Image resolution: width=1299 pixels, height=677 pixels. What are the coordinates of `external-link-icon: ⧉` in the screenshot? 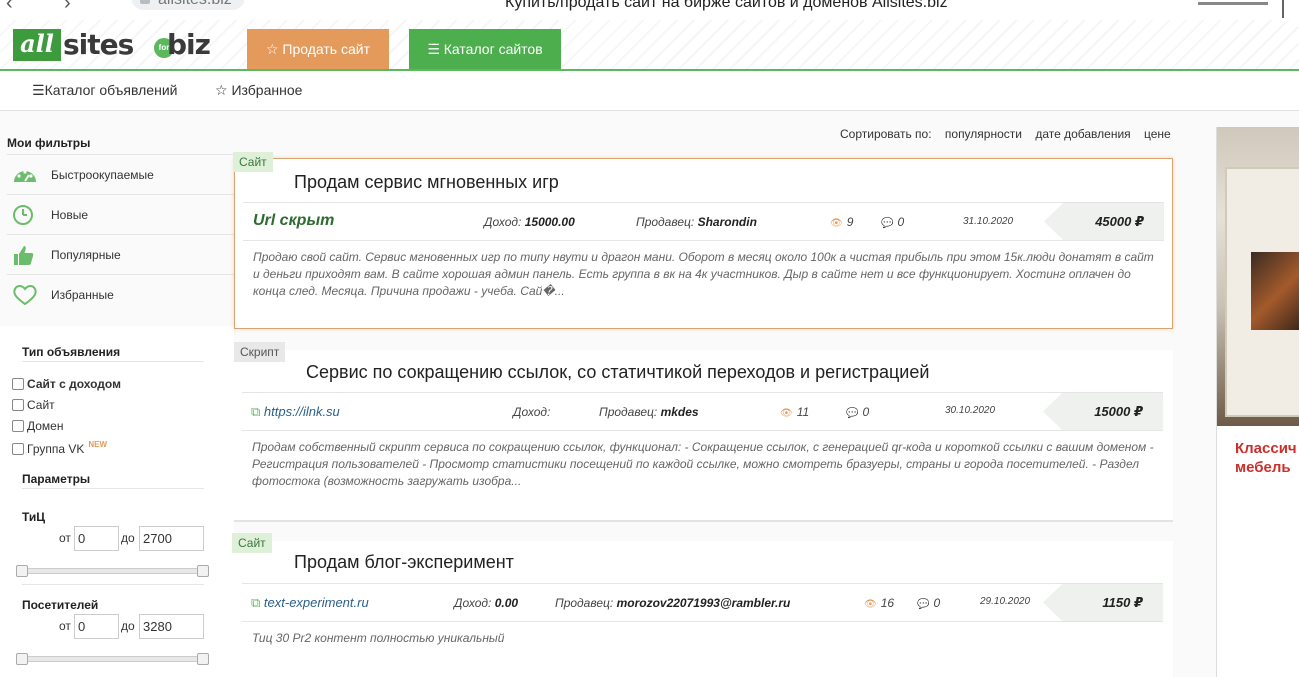 It's located at (256, 602).